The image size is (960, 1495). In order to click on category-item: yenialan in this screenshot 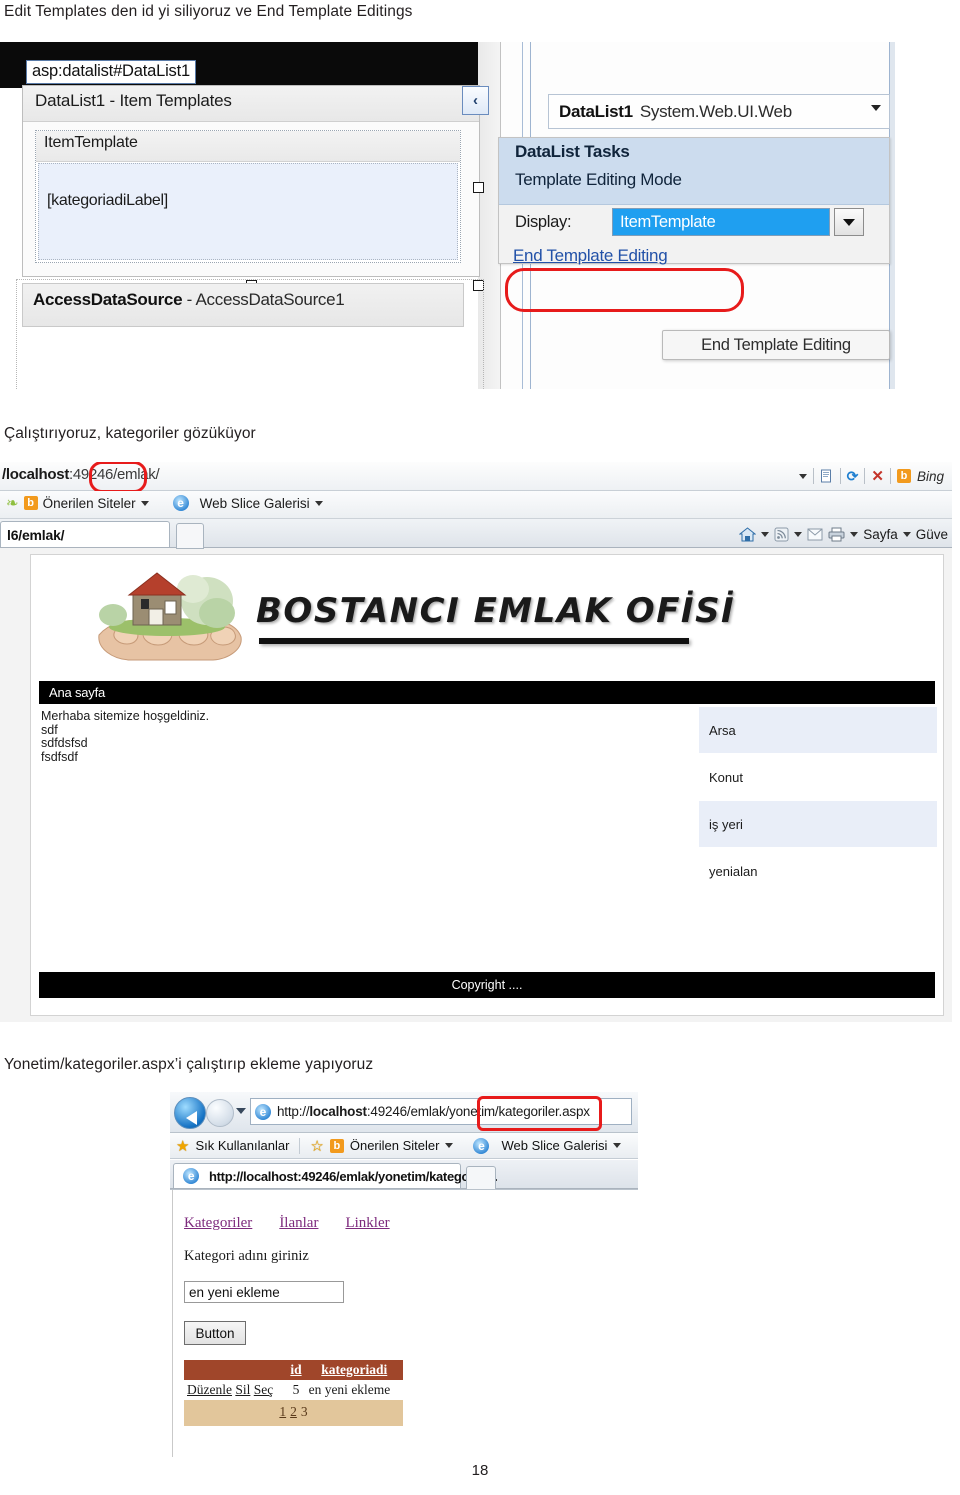, I will do `click(818, 871)`.